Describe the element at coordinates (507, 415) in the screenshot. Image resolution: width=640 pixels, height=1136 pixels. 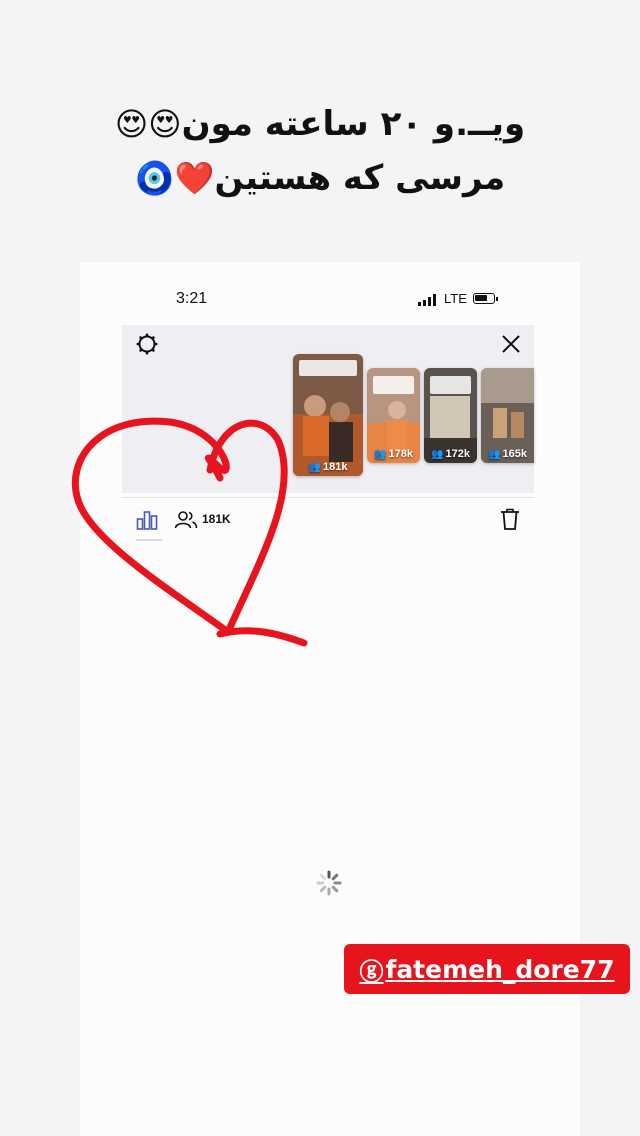
I see `story-thumbnail: 👥 165k` at that location.